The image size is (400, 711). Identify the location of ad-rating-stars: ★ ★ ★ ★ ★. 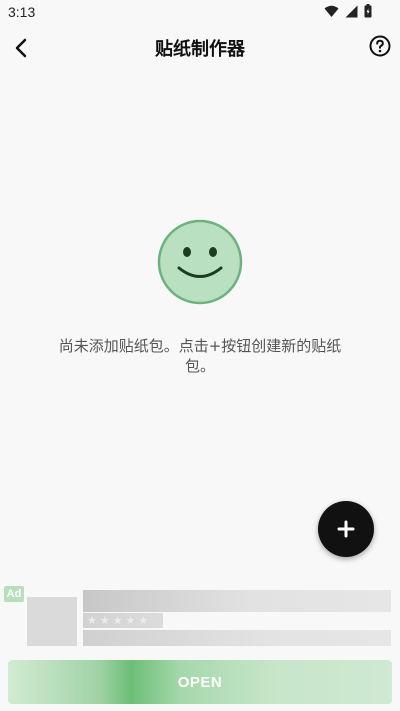
(123, 620).